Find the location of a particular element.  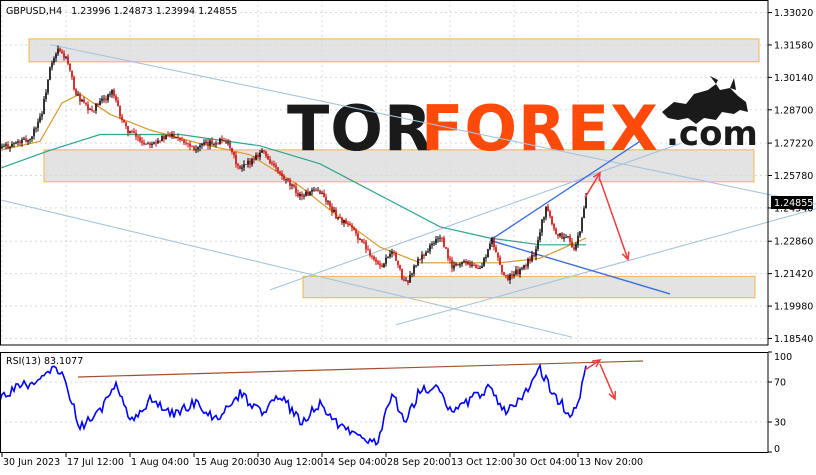

rsi-axis-label: 30 is located at coordinates (780, 423).